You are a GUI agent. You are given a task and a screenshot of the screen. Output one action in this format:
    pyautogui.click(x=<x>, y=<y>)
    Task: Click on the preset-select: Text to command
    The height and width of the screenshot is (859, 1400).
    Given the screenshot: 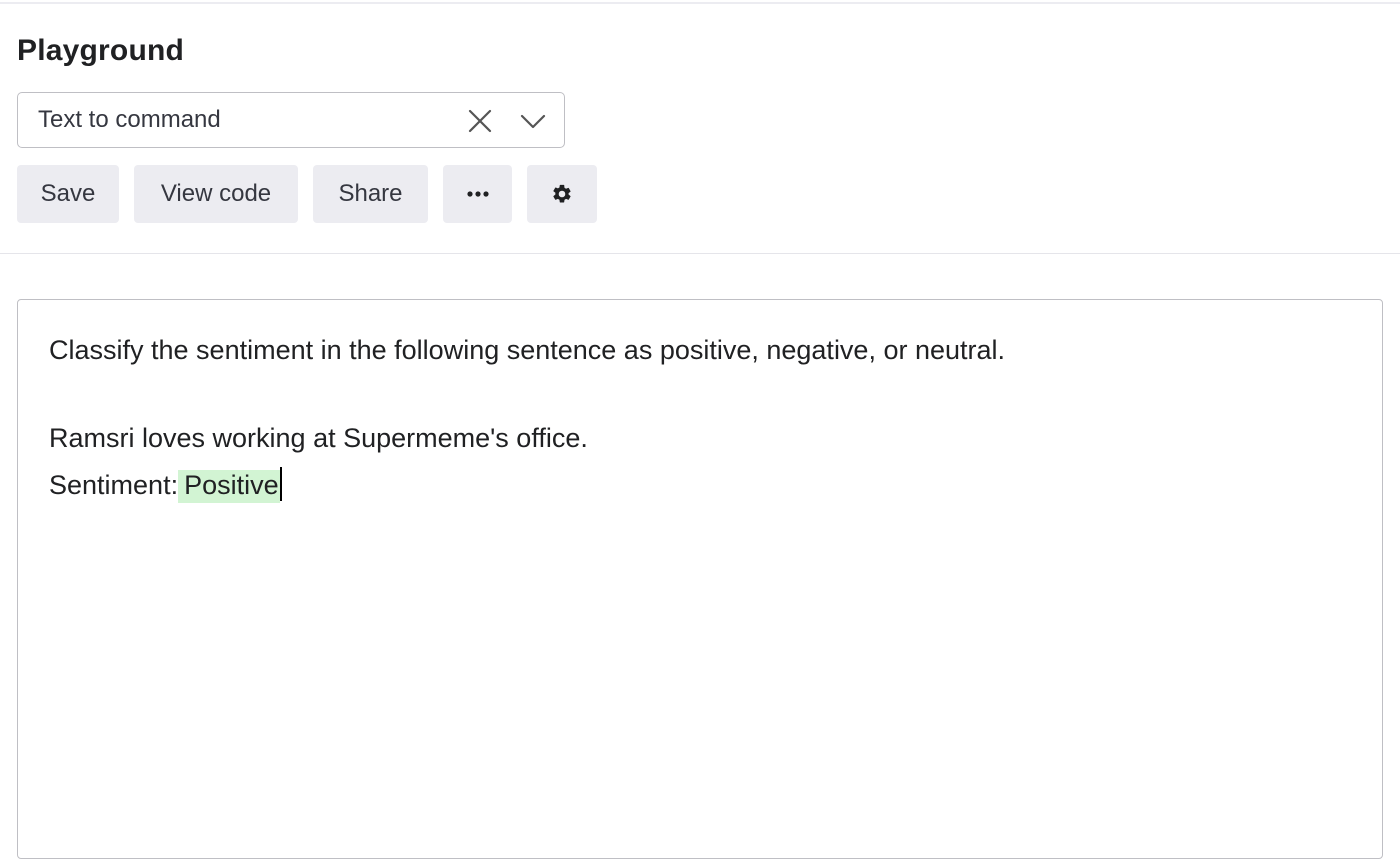 What is the action you would take?
    pyautogui.click(x=291, y=120)
    